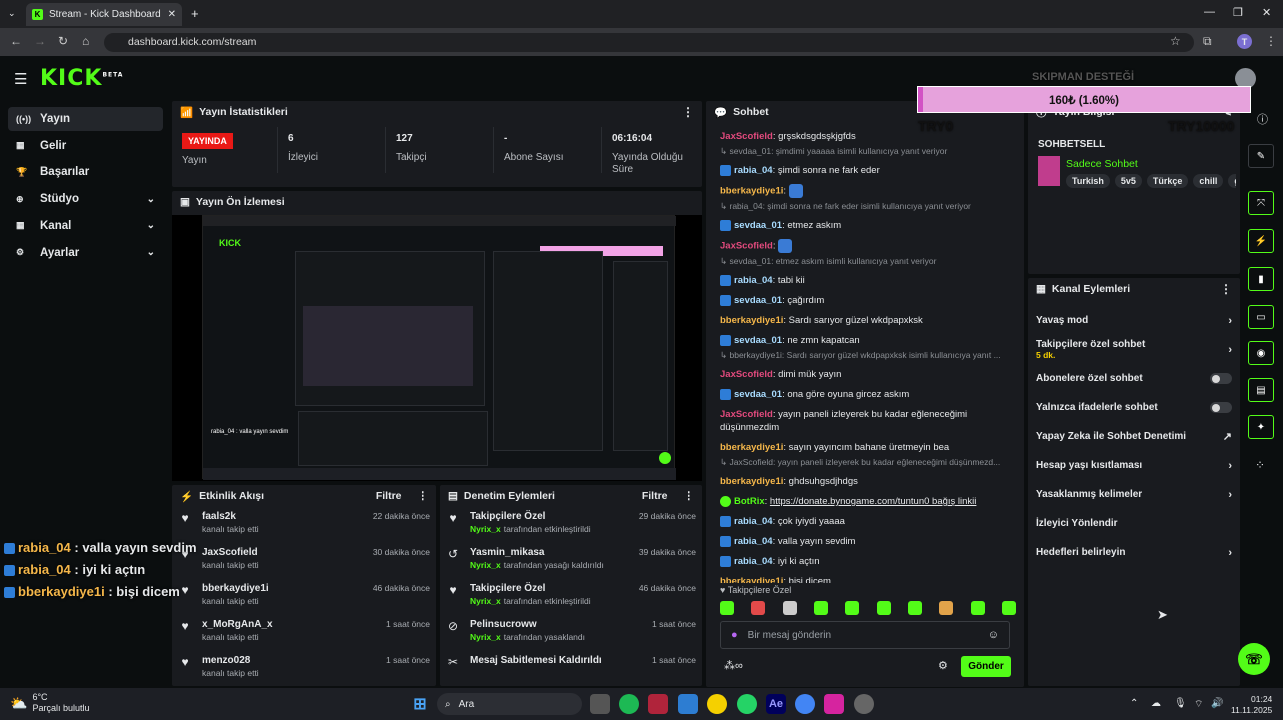 This screenshot has width=1283, height=720. Describe the element at coordinates (1262, 119) in the screenshot. I see `info-circle-icon: ⓘ` at that location.